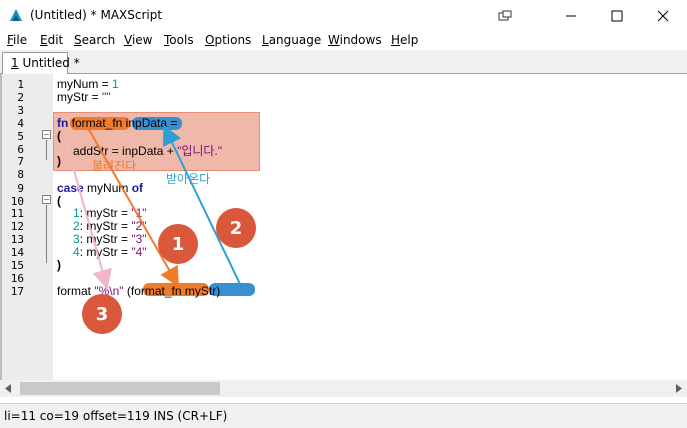  I want to click on status-bar: li=11 co=19 offset=119 INS (CR+LF), so click(343, 415).